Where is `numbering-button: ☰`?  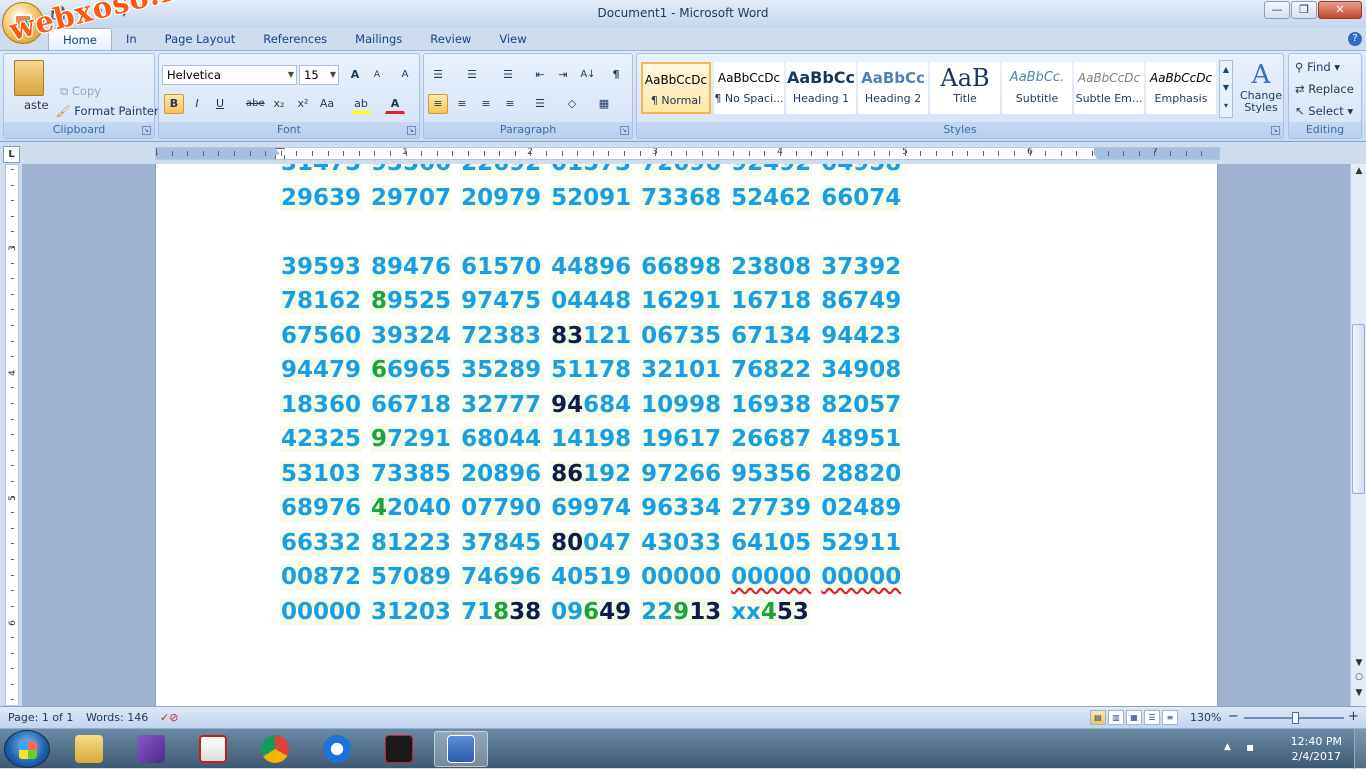
numbering-button: ☰ is located at coordinates (472, 75).